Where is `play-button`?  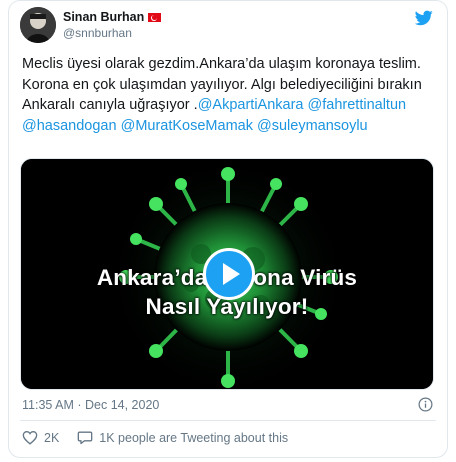
play-button is located at coordinates (229, 274).